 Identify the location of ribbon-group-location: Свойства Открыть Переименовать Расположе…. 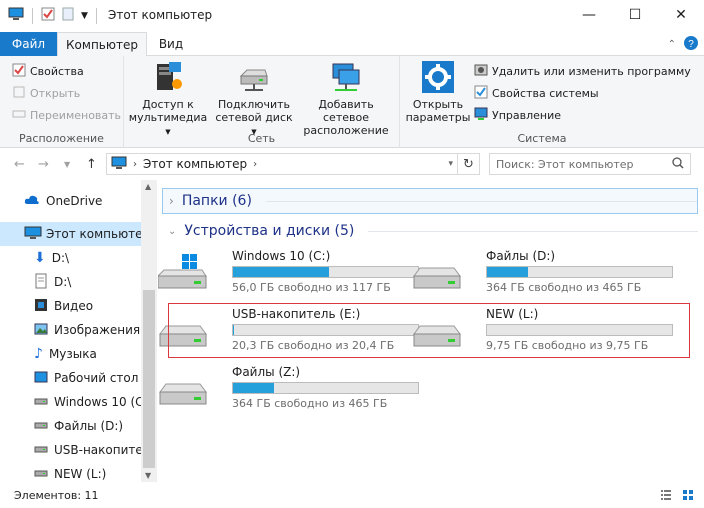
(62, 102).